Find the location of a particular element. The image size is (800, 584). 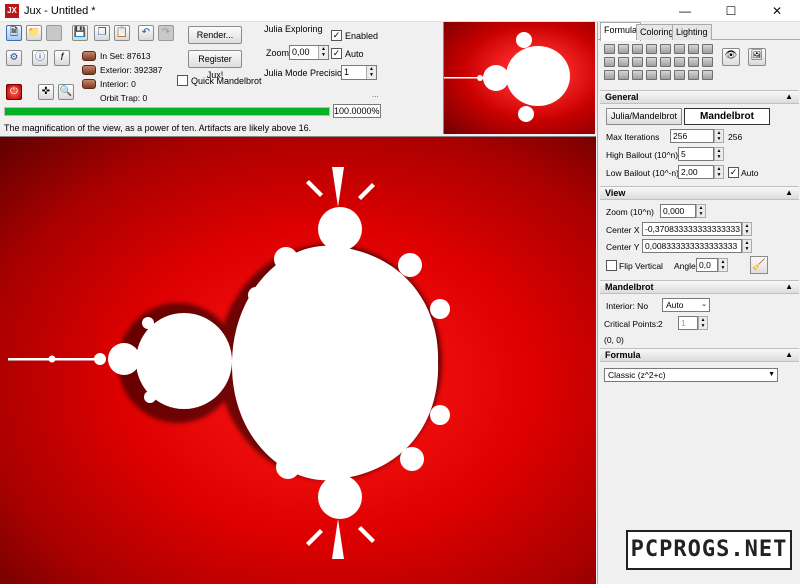

low-bailout-input: 2,00 is located at coordinates (696, 172).